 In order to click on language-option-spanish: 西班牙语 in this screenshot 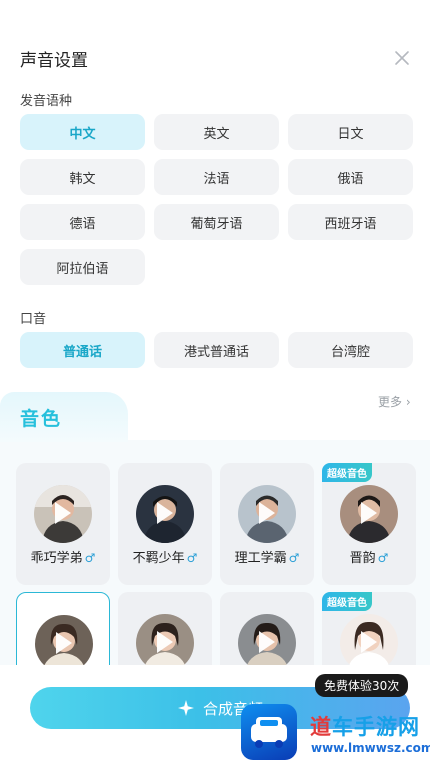, I will do `click(350, 222)`.